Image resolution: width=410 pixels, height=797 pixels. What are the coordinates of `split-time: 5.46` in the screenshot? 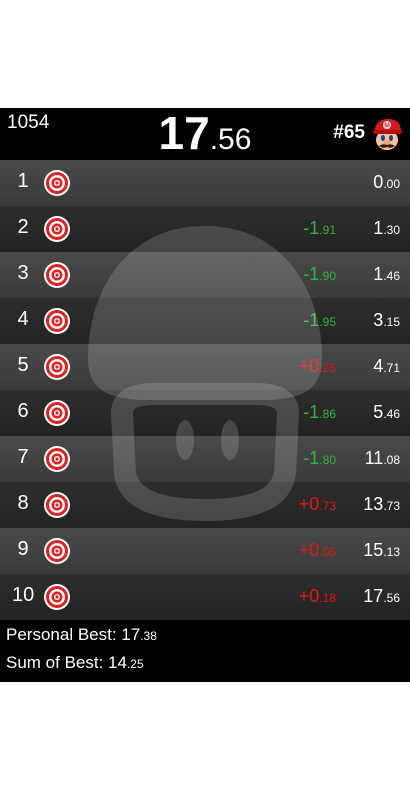 It's located at (386, 412).